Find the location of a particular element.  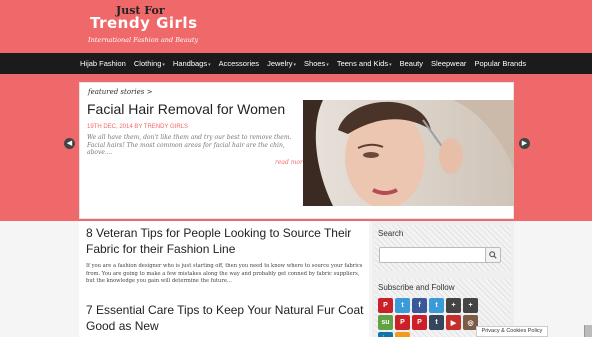

chevron-right-icon: ▶ is located at coordinates (524, 143).